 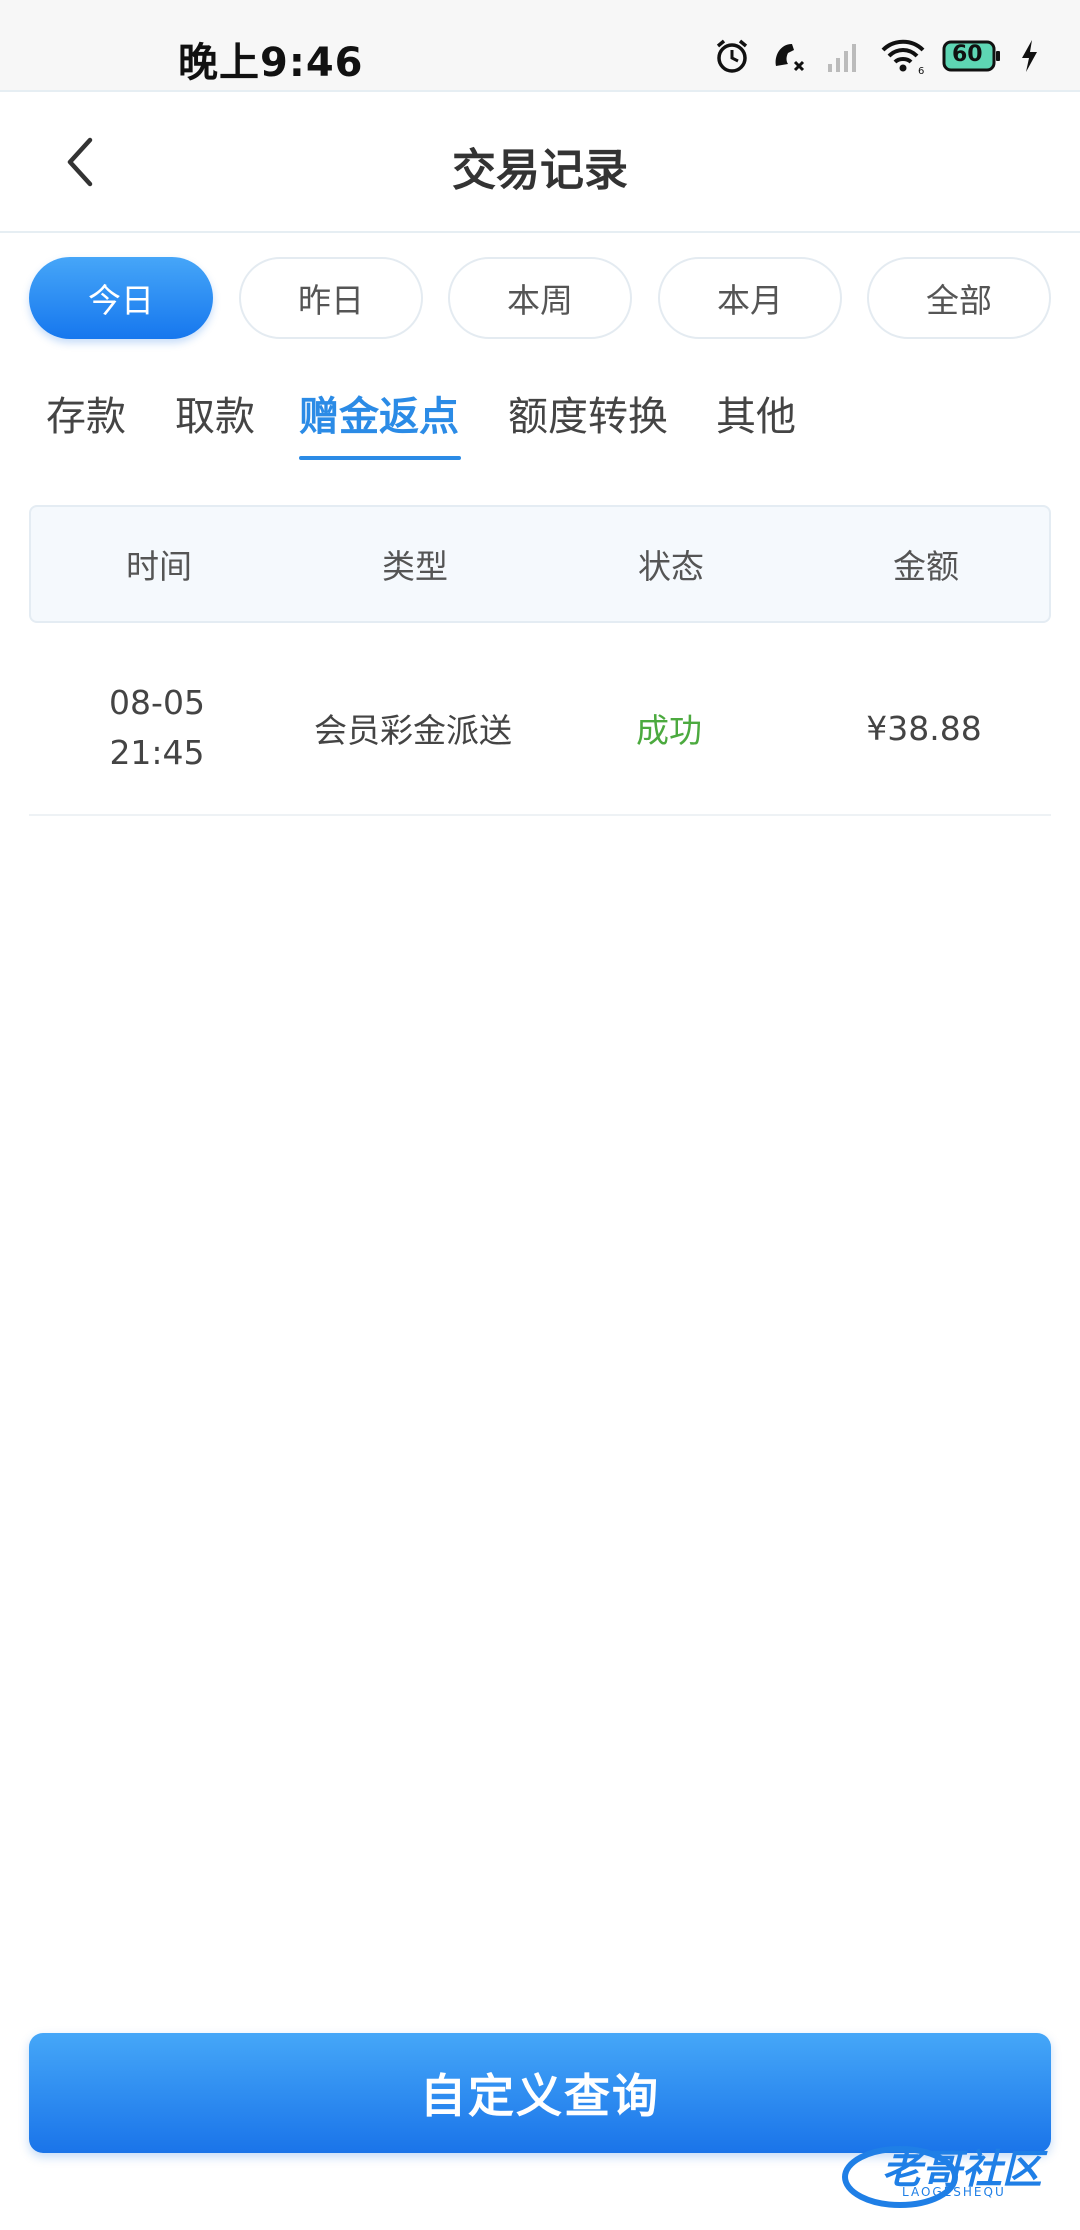 What do you see at coordinates (215, 413) in the screenshot?
I see `tab-withdraw: 取款` at bounding box center [215, 413].